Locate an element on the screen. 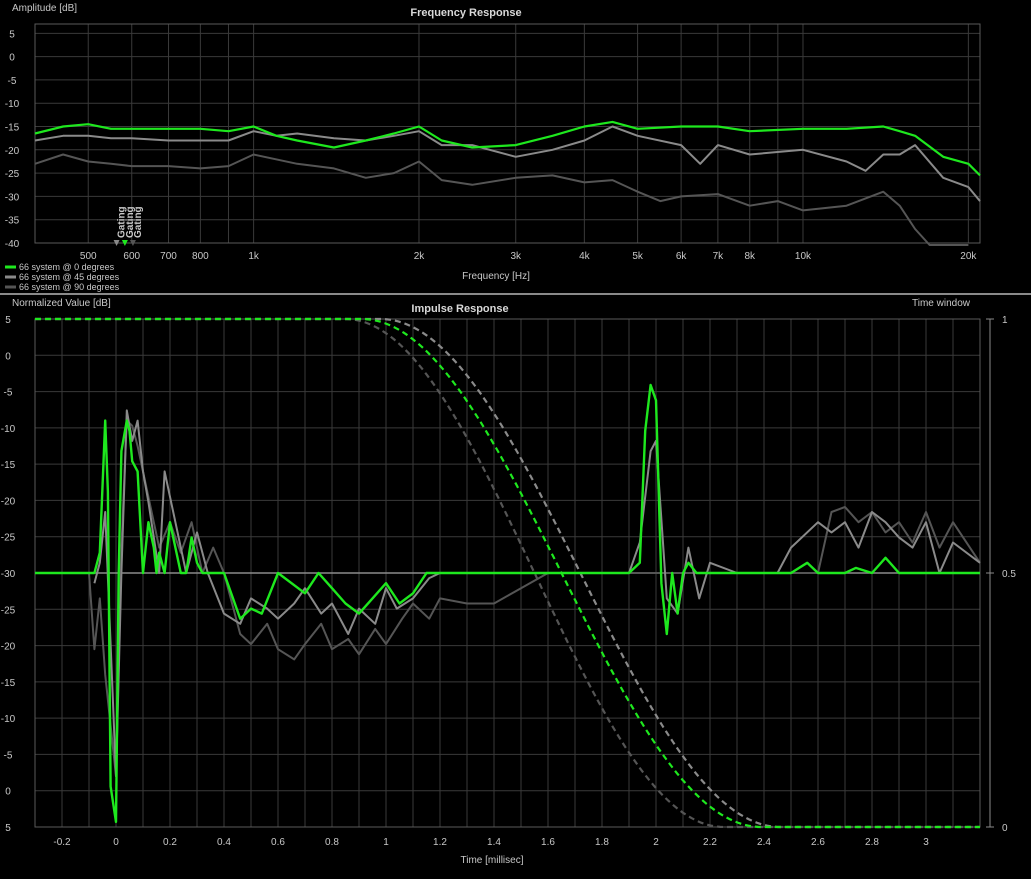 The width and height of the screenshot is (1031, 879). ir-x-tick-label: 2.2 is located at coordinates (710, 842).